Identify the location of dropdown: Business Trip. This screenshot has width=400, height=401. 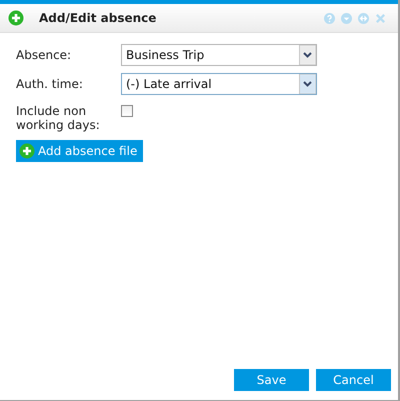
(219, 55).